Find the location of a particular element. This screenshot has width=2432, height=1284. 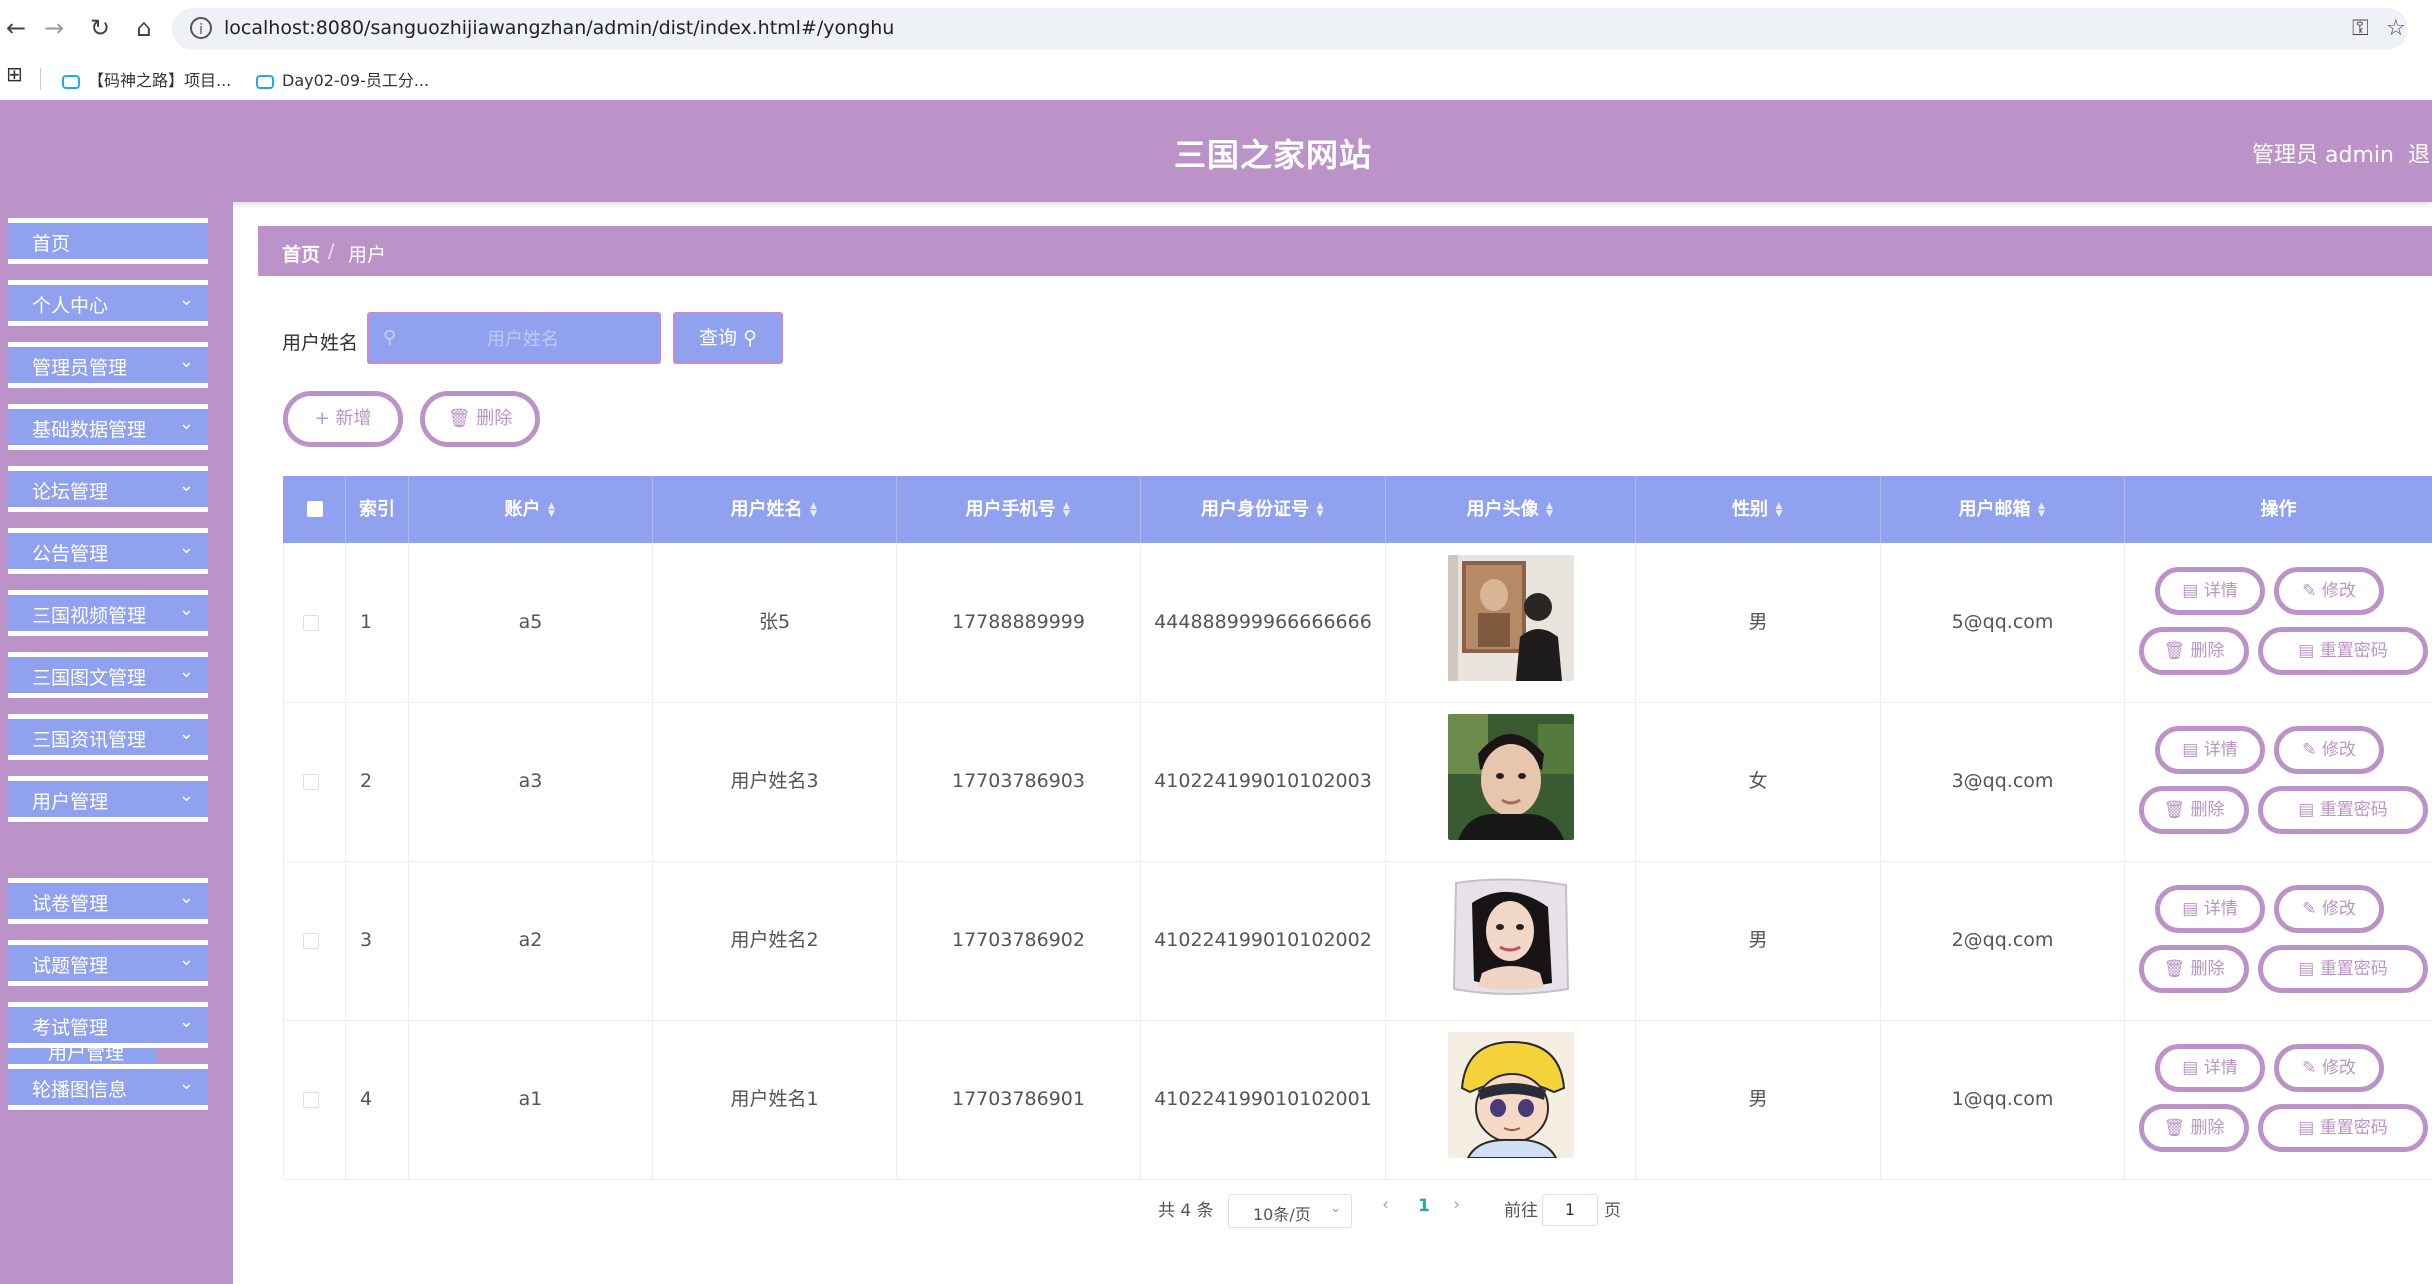

forward-icon: → is located at coordinates (54, 28).